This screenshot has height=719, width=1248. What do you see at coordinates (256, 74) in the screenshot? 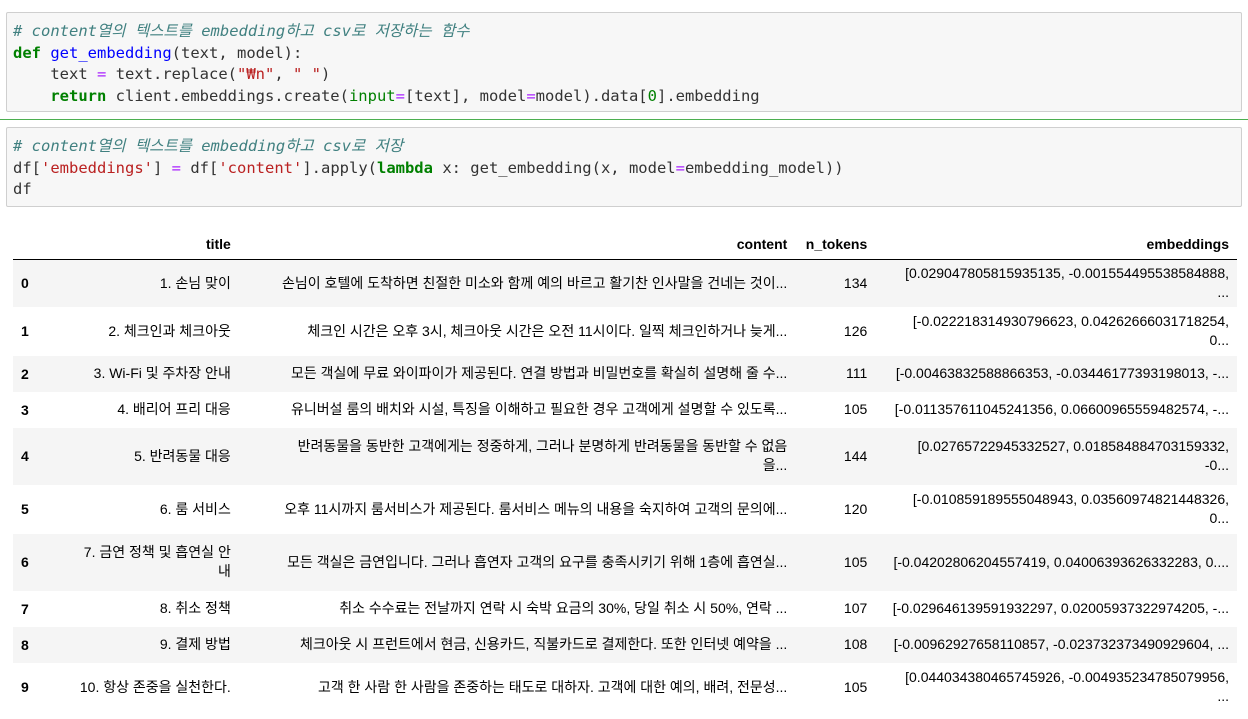
I see `code-string: "₩n"` at bounding box center [256, 74].